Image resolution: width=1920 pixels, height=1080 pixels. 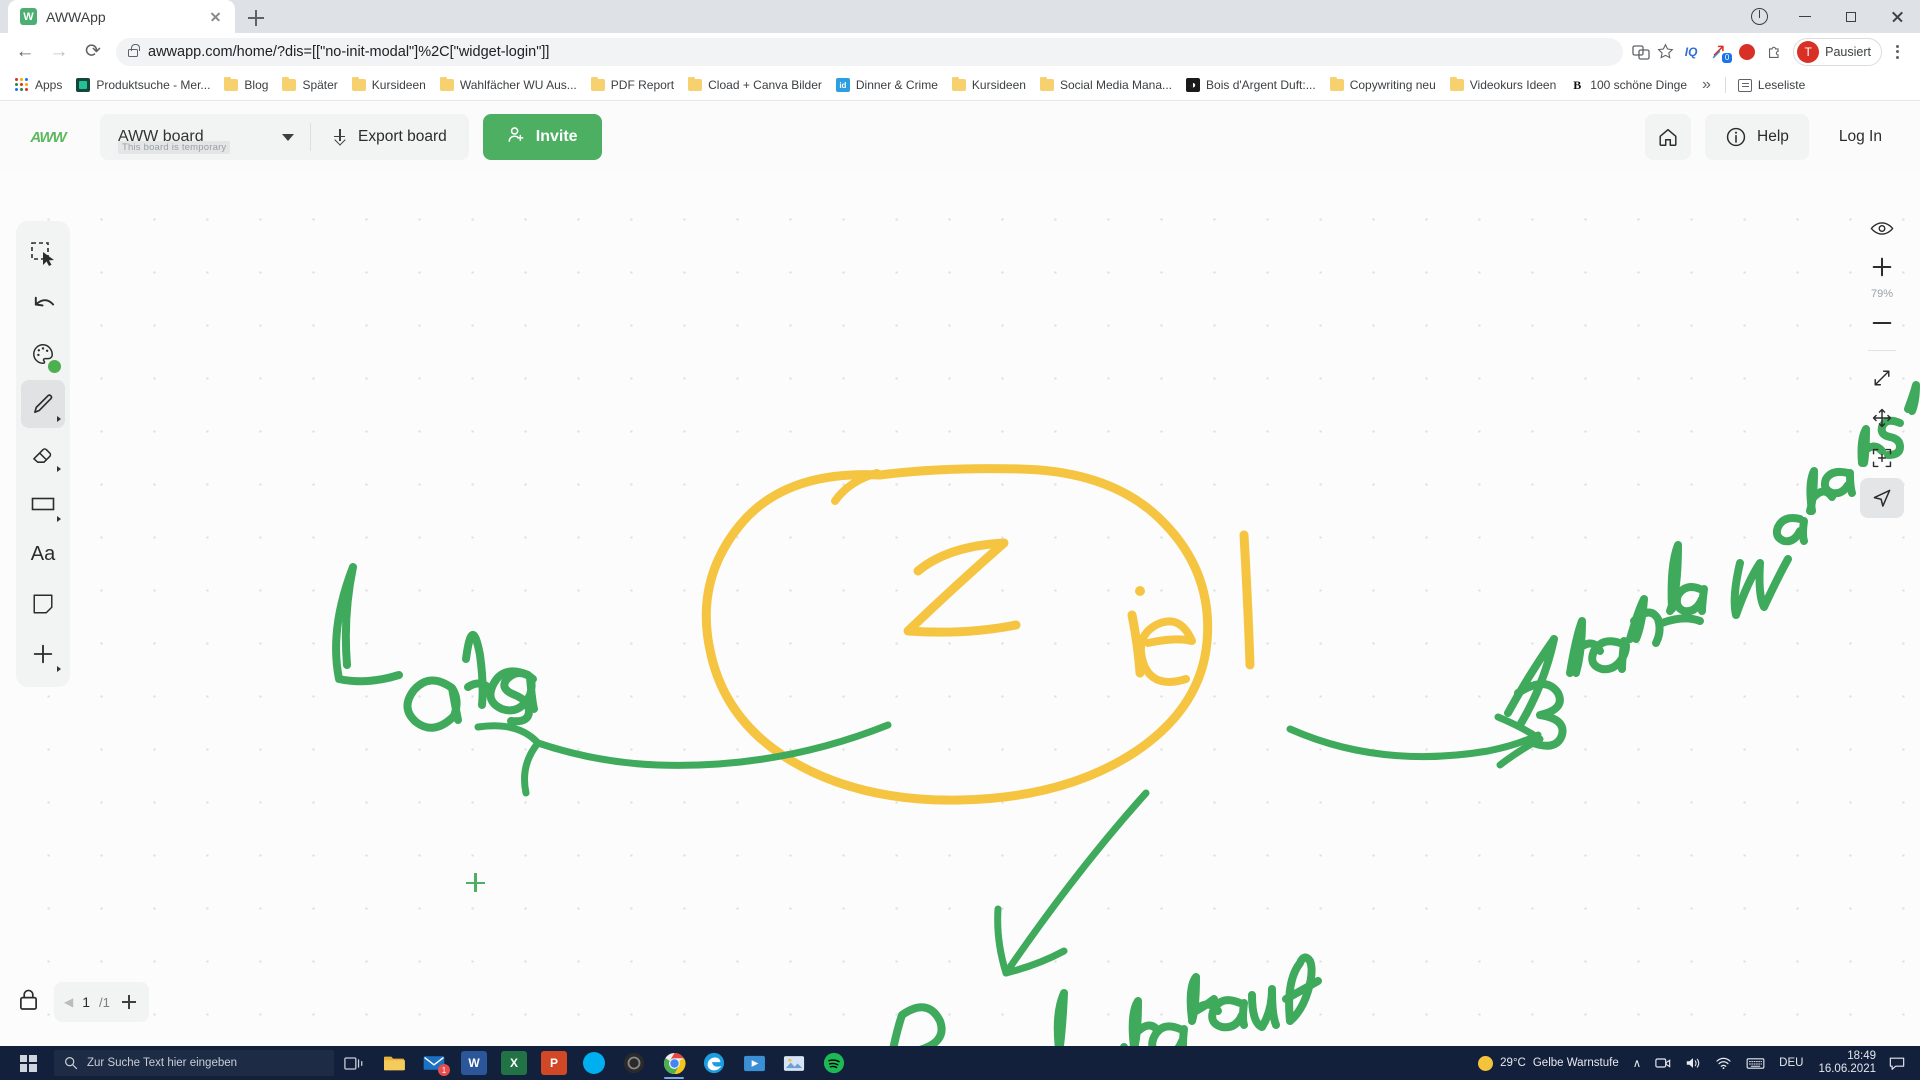 What do you see at coordinates (390, 137) in the screenshot?
I see `export-board-button: Export board` at bounding box center [390, 137].